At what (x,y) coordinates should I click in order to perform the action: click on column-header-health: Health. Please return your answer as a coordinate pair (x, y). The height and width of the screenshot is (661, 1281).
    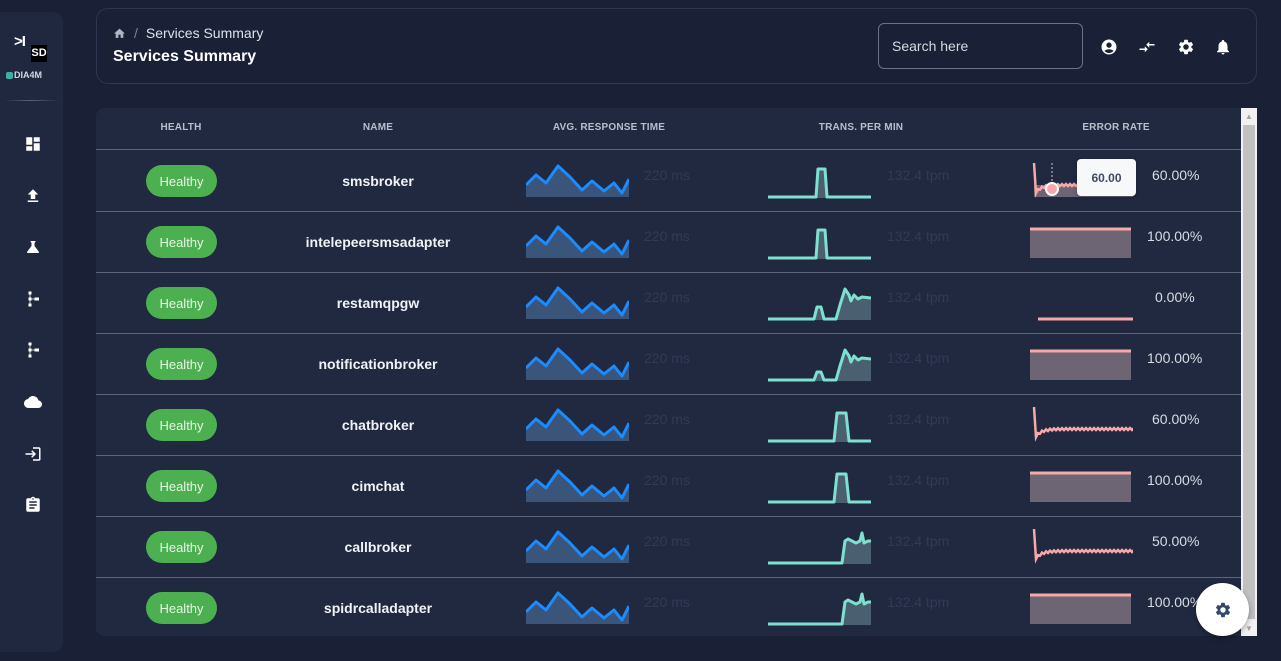
    Looking at the image, I should click on (180, 127).